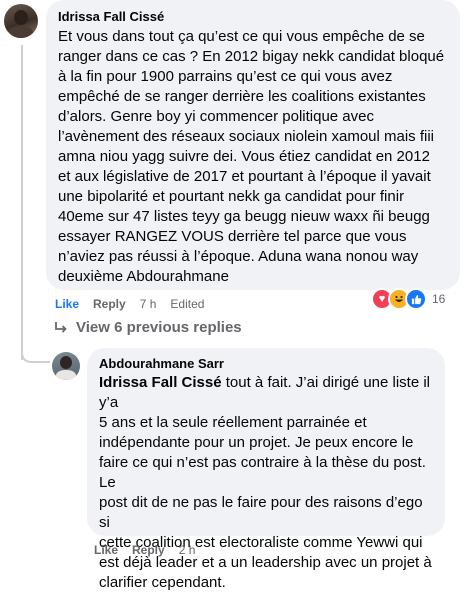  Describe the element at coordinates (160, 382) in the screenshot. I see `reply-mention: Idrissa Fall Cissé` at that location.